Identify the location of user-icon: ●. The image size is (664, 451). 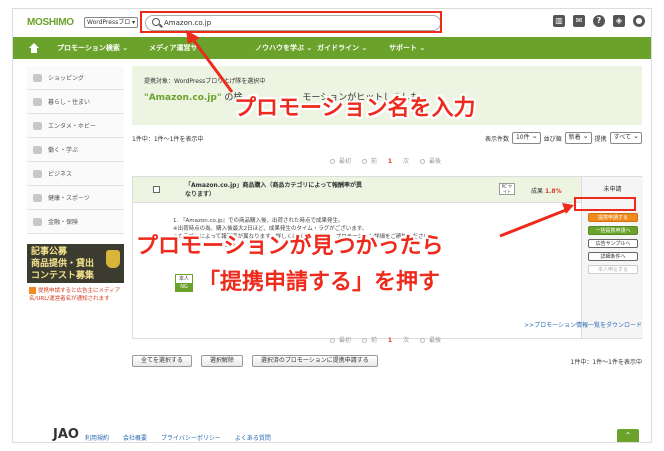
(639, 21).